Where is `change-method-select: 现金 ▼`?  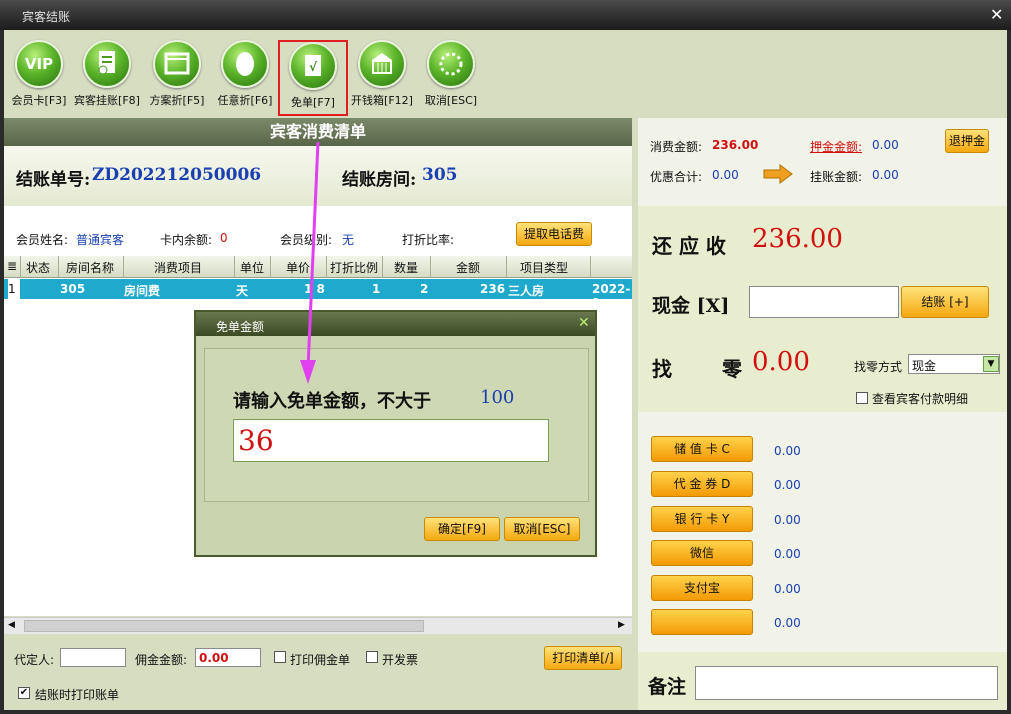 change-method-select: 现金 ▼ is located at coordinates (954, 364).